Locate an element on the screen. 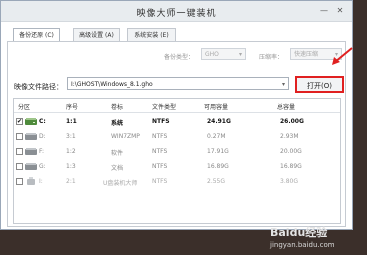 This screenshot has width=367, height=255. drive-letter: G: is located at coordinates (42, 166).